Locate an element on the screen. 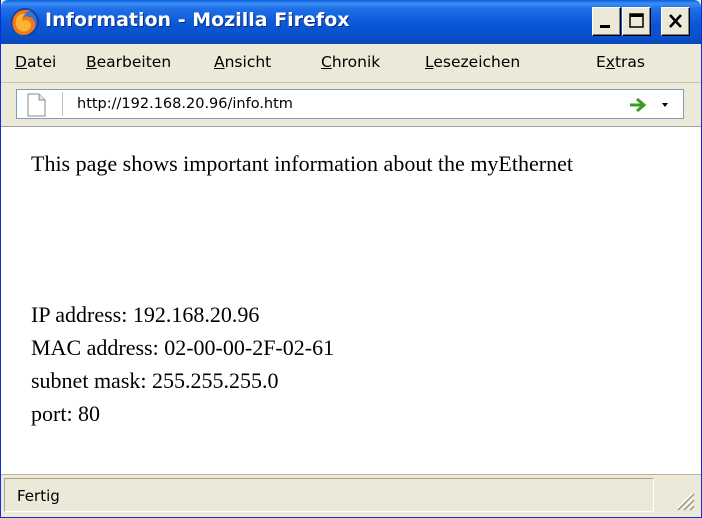 The width and height of the screenshot is (702, 518). menu-lesezeichen: Lesezeichen is located at coordinates (472, 62).